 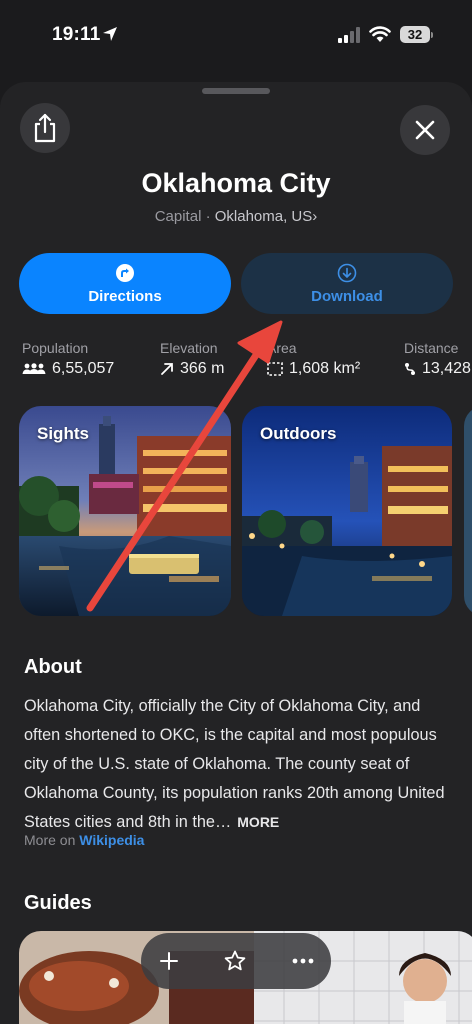 What do you see at coordinates (275, 369) in the screenshot?
I see `area-icon` at bounding box center [275, 369].